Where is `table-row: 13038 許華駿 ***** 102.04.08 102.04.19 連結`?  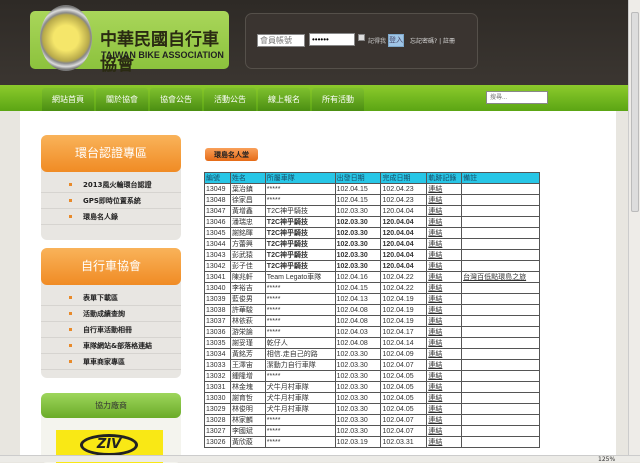 table-row: 13038 許華駿 ***** 102.04.08 102.04.19 連結 is located at coordinates (372, 310).